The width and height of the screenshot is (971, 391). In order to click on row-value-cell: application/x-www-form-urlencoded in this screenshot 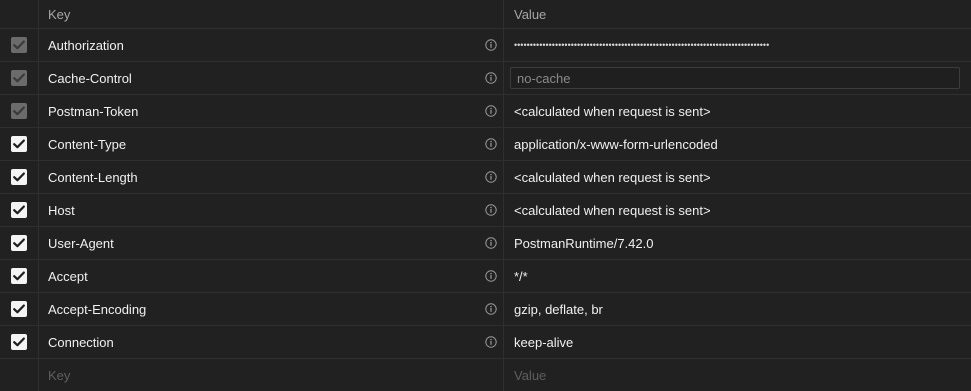, I will do `click(737, 144)`.